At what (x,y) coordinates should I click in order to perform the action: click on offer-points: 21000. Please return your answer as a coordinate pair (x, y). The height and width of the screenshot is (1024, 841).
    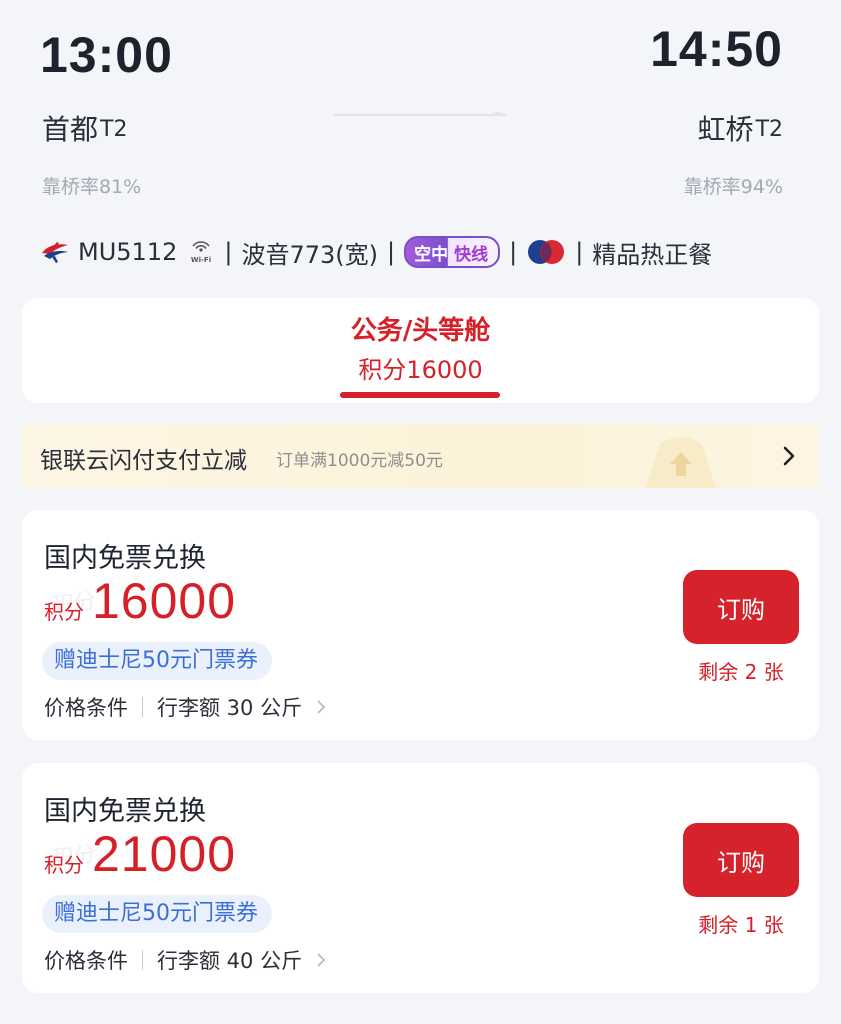
    Looking at the image, I should click on (164, 854).